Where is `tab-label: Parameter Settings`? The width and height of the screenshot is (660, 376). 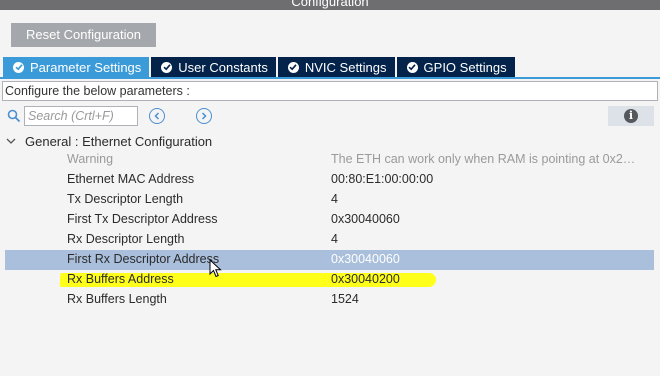 tab-label: Parameter Settings is located at coordinates (86, 67).